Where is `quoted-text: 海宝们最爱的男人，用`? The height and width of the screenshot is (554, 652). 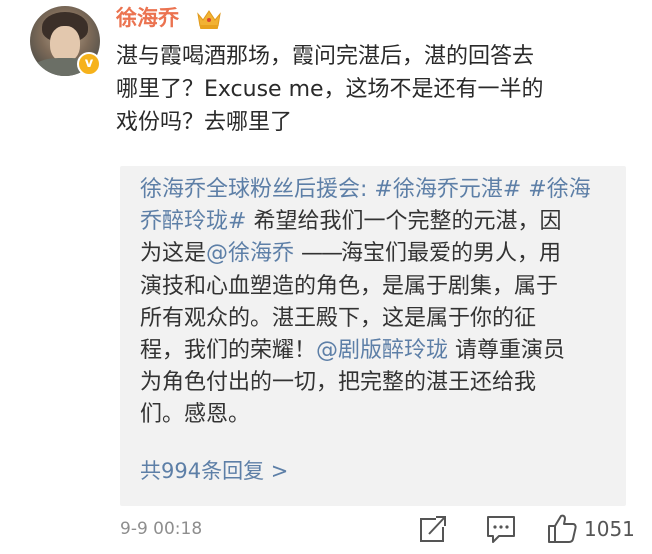
quoted-text: 海宝们最爱的男人，用 is located at coordinates (451, 254).